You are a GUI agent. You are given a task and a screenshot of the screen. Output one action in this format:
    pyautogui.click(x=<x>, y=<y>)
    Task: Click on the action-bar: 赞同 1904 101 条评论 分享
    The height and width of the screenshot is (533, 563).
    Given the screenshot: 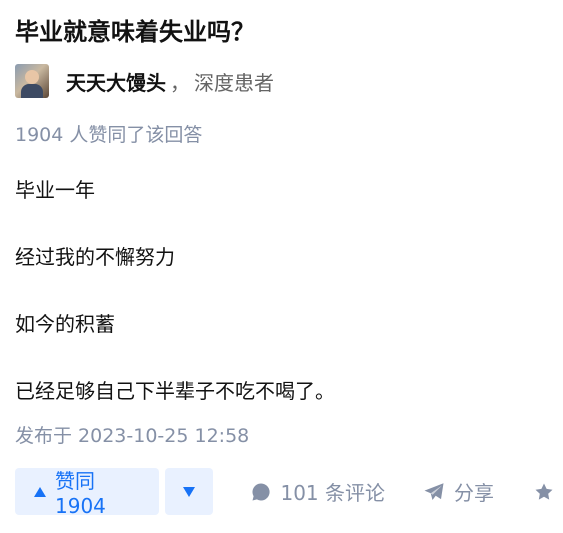 What is the action you would take?
    pyautogui.click(x=289, y=493)
    